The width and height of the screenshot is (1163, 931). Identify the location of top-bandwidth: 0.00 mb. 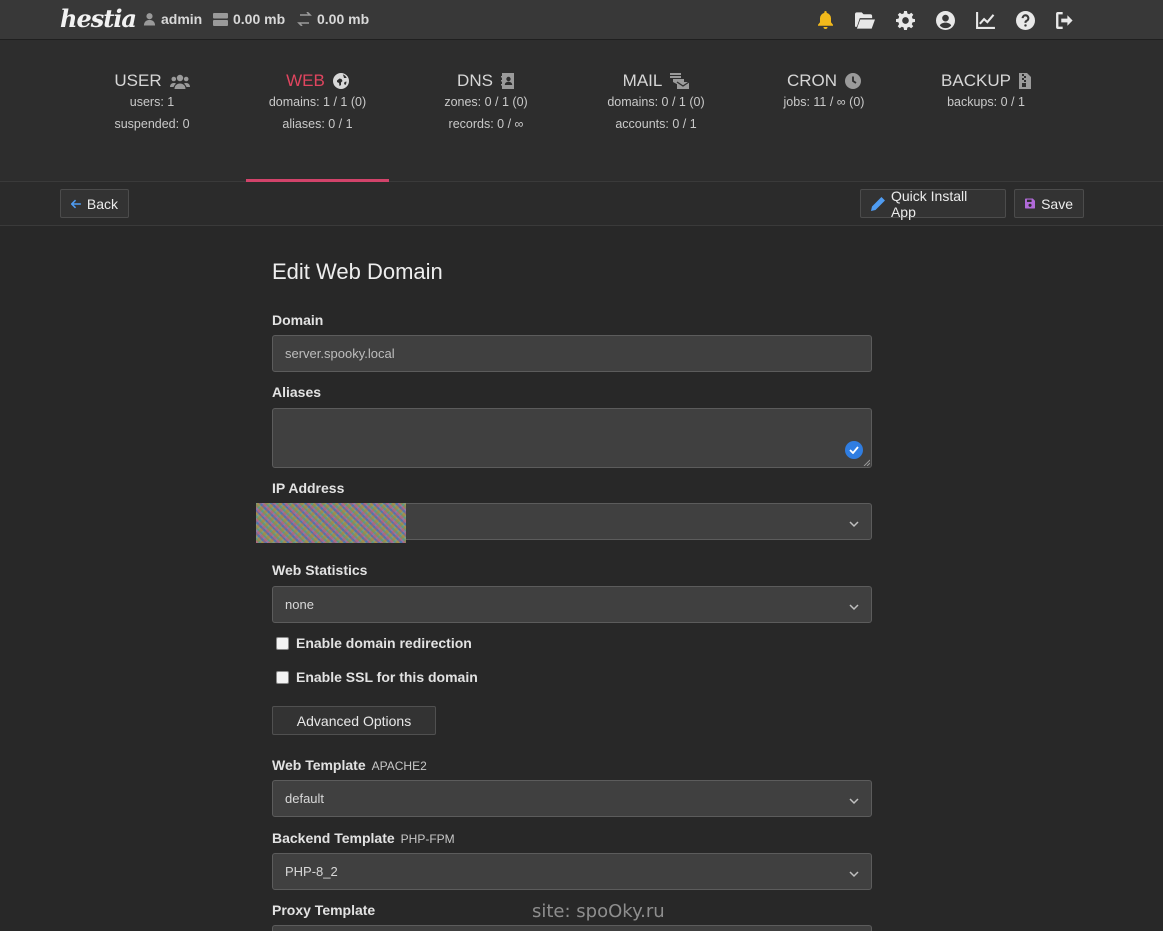
(333, 19).